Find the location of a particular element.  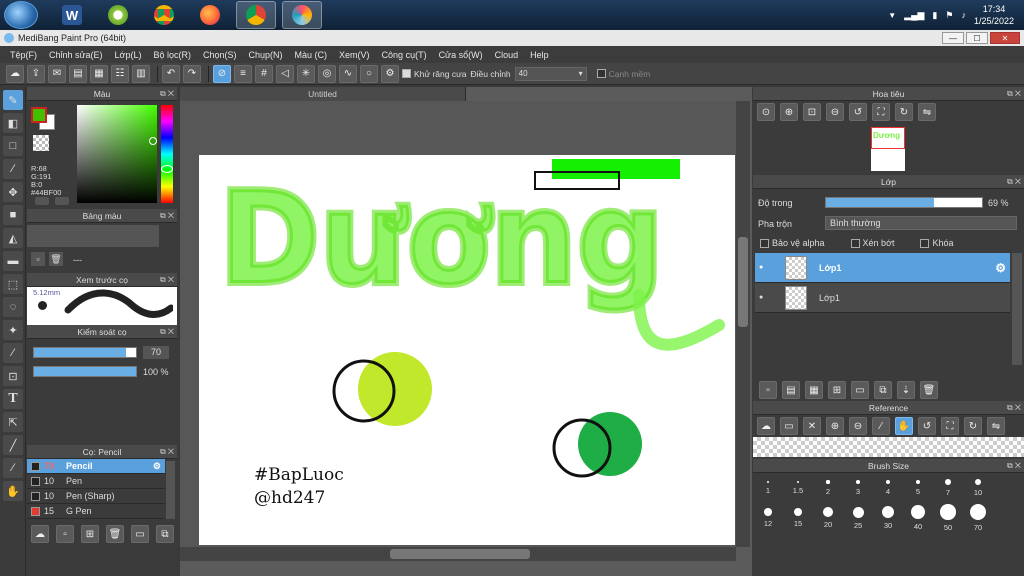

brush-size-option: 5 is located at coordinates (918, 488).